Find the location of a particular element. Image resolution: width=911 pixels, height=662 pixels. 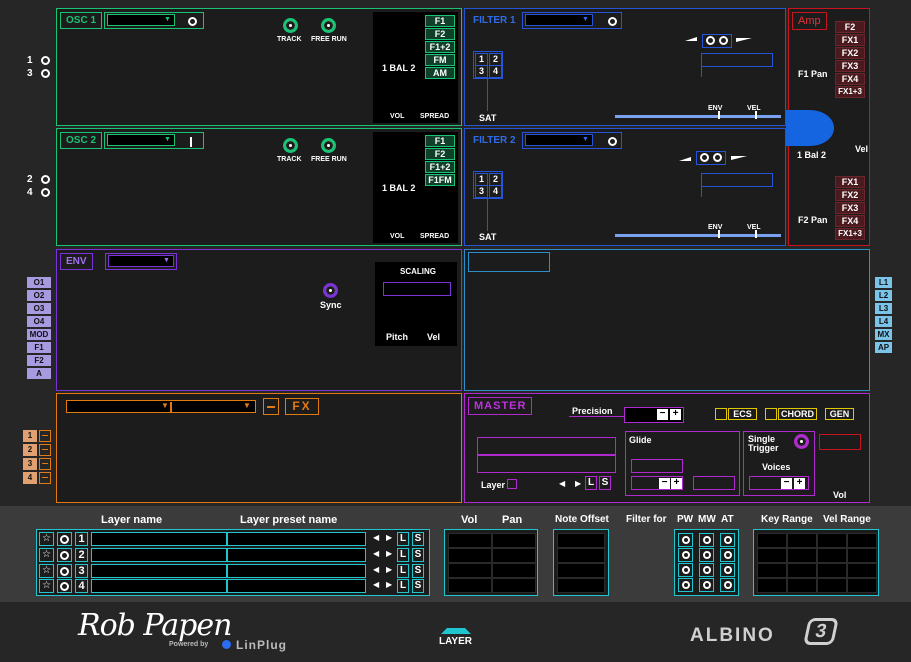

layer-3-note-offset-field is located at coordinates (581, 570).